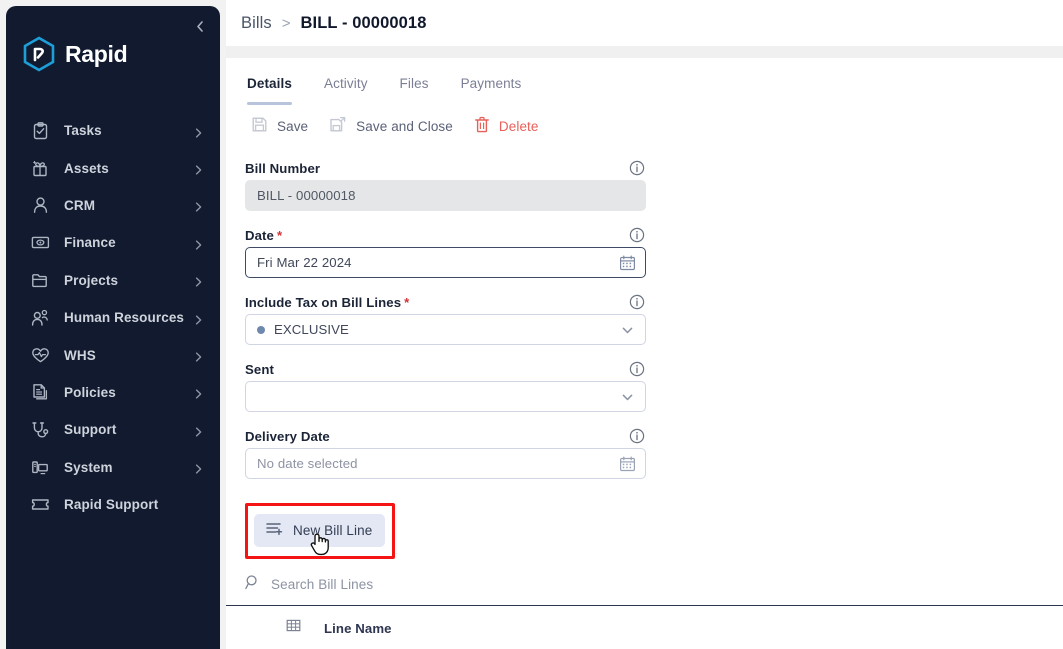  I want to click on delivery-date-input: No date selected, so click(445, 463).